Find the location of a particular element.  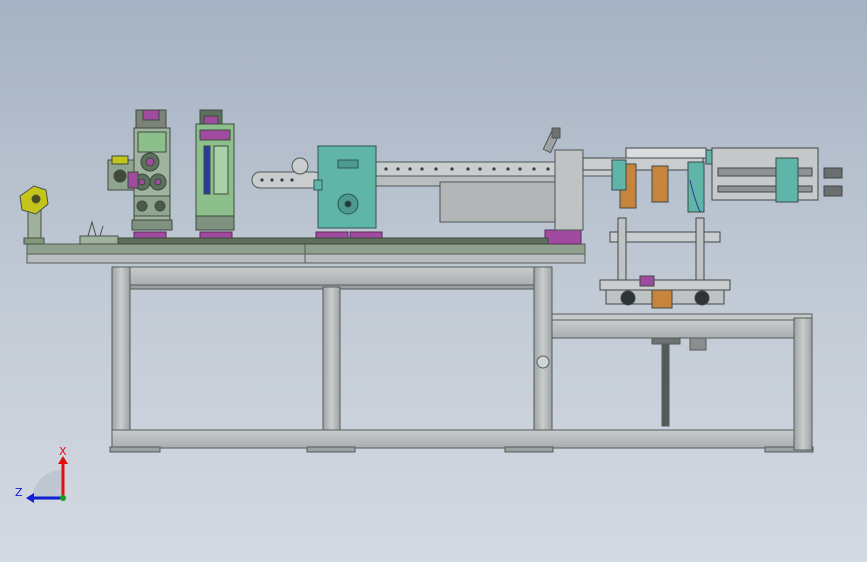

vertical-shaft is located at coordinates (665, 382).